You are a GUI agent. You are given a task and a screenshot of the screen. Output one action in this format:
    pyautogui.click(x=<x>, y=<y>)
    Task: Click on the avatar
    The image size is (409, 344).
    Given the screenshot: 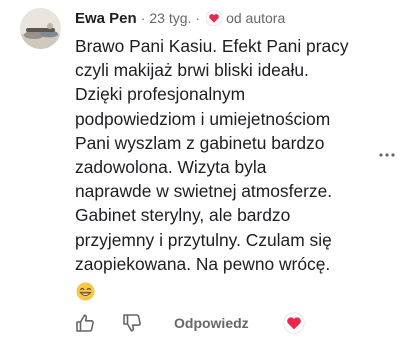 What is the action you would take?
    pyautogui.click(x=40, y=28)
    